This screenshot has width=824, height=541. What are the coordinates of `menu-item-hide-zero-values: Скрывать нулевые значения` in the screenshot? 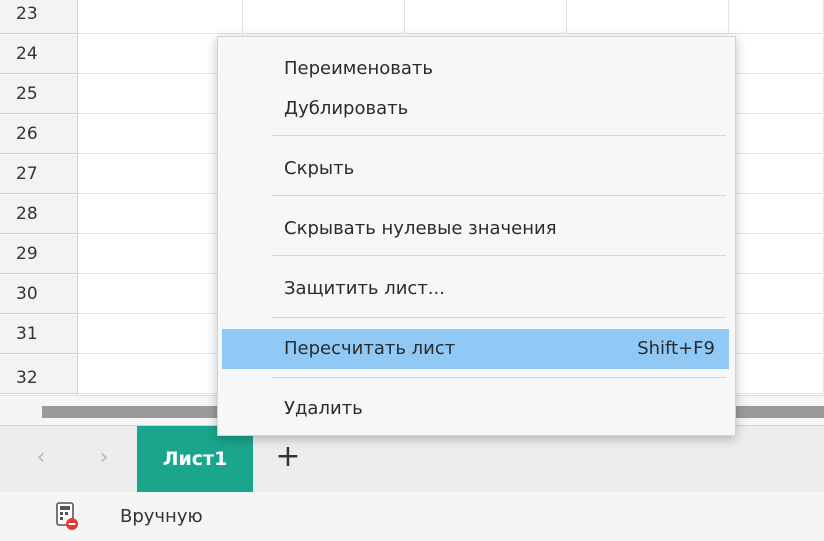 It's located at (475, 229).